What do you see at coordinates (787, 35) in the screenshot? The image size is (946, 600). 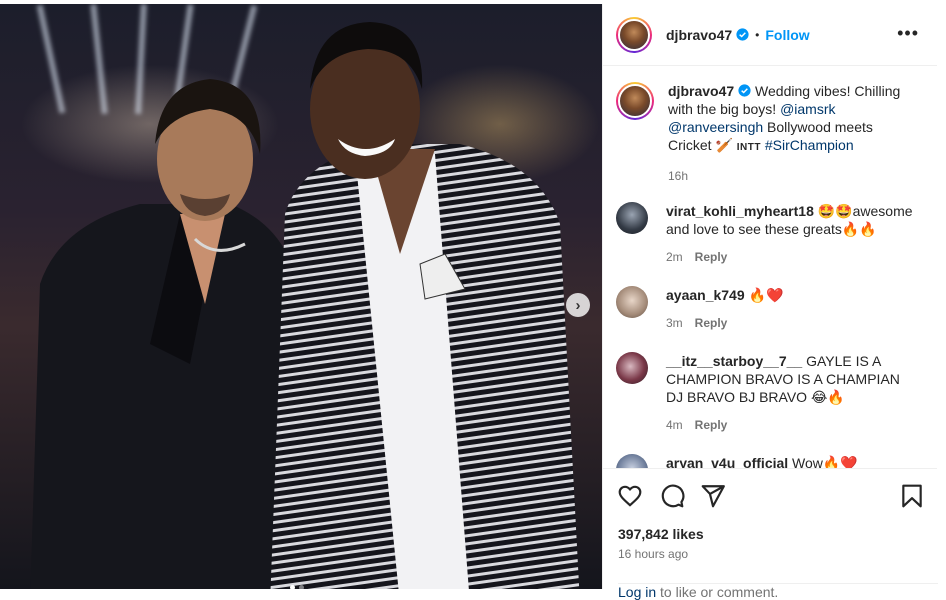 I see `follow-button: Follow` at bounding box center [787, 35].